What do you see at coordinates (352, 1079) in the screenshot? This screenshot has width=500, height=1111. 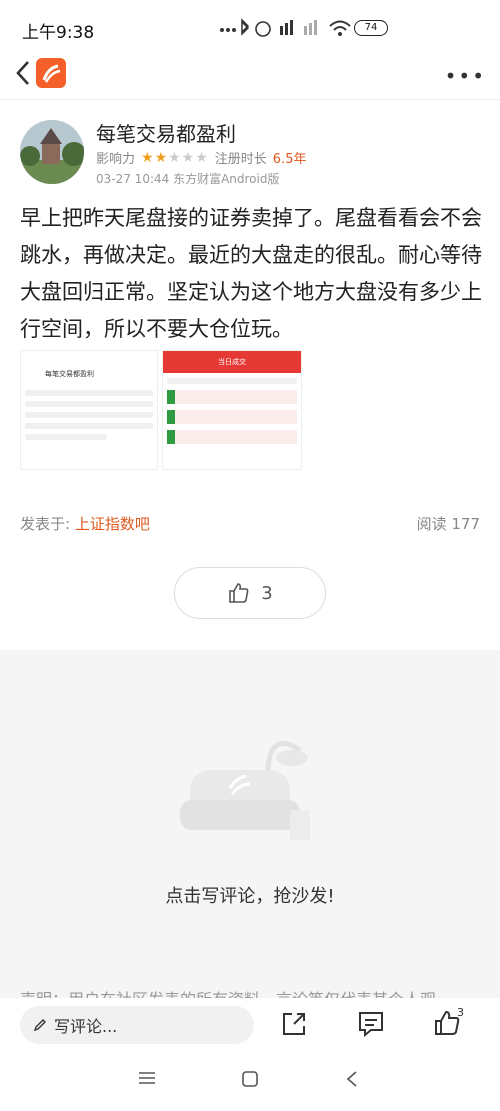 I see `back-nav-icon` at bounding box center [352, 1079].